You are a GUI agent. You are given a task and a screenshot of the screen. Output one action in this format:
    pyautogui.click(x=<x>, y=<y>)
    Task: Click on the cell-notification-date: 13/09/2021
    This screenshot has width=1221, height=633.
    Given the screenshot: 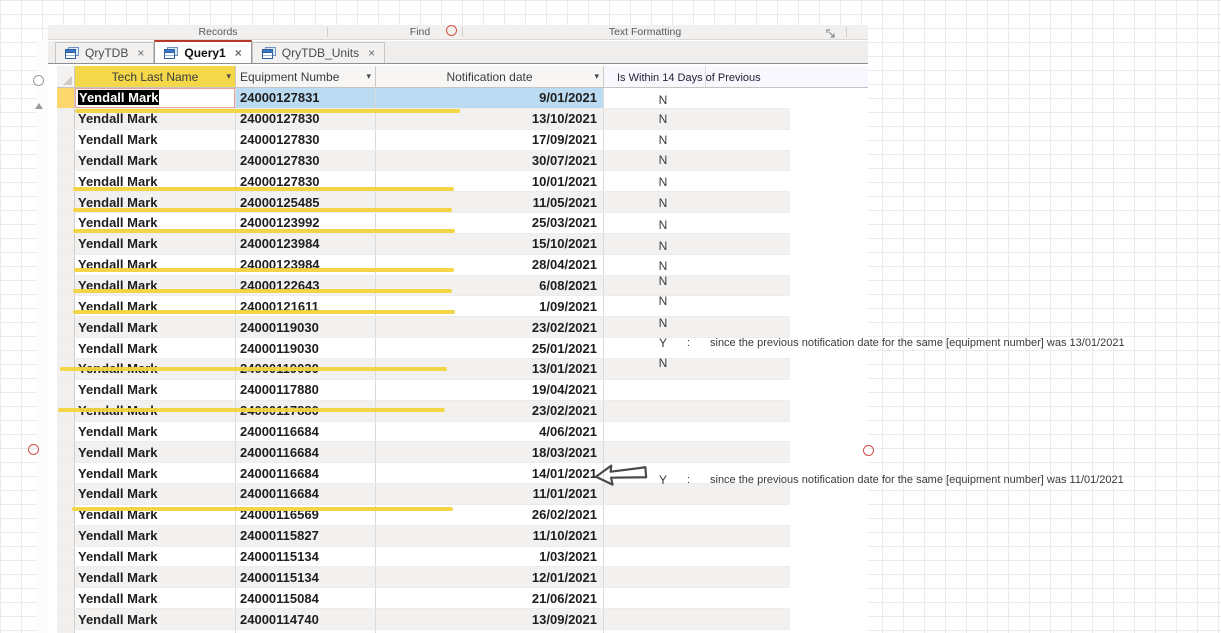 What is the action you would take?
    pyautogui.click(x=490, y=619)
    